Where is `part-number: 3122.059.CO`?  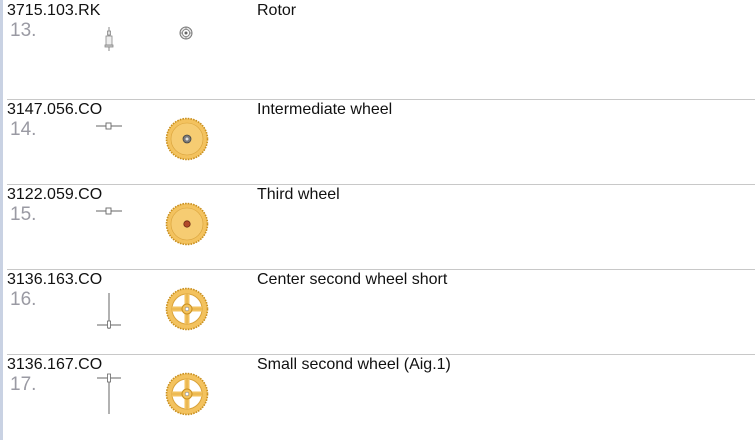 part-number: 3122.059.CO is located at coordinates (55, 194).